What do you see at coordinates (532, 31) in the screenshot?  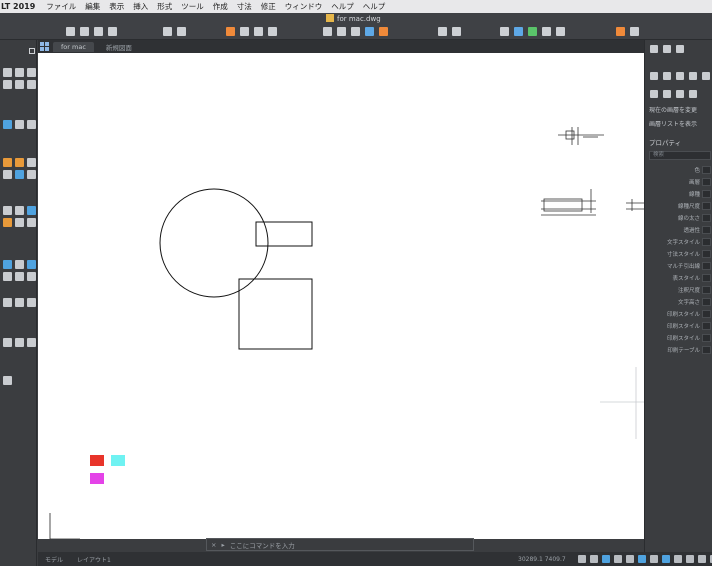 I see `edit-block-icon` at bounding box center [532, 31].